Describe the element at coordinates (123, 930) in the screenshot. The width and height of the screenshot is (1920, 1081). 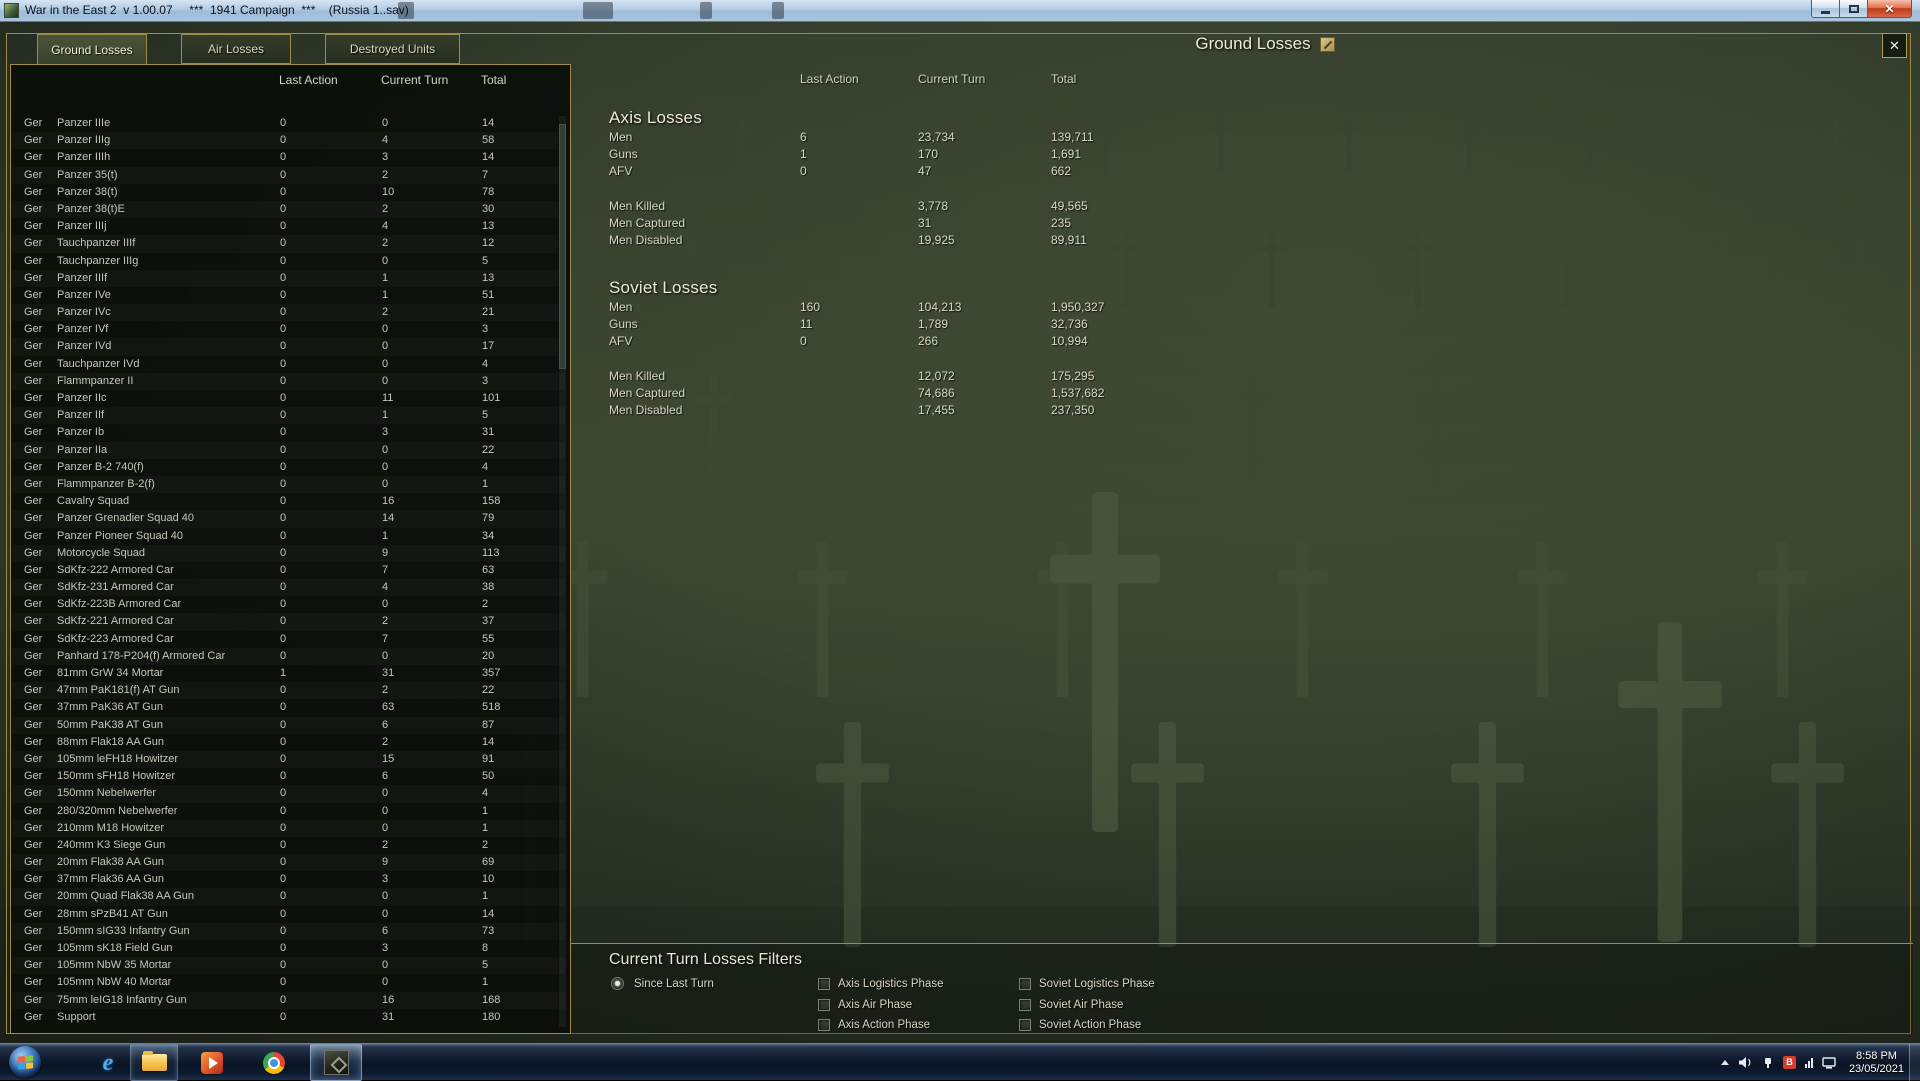
I see `cell-unit-name: 150mm sIG33 Infantry Gun` at that location.